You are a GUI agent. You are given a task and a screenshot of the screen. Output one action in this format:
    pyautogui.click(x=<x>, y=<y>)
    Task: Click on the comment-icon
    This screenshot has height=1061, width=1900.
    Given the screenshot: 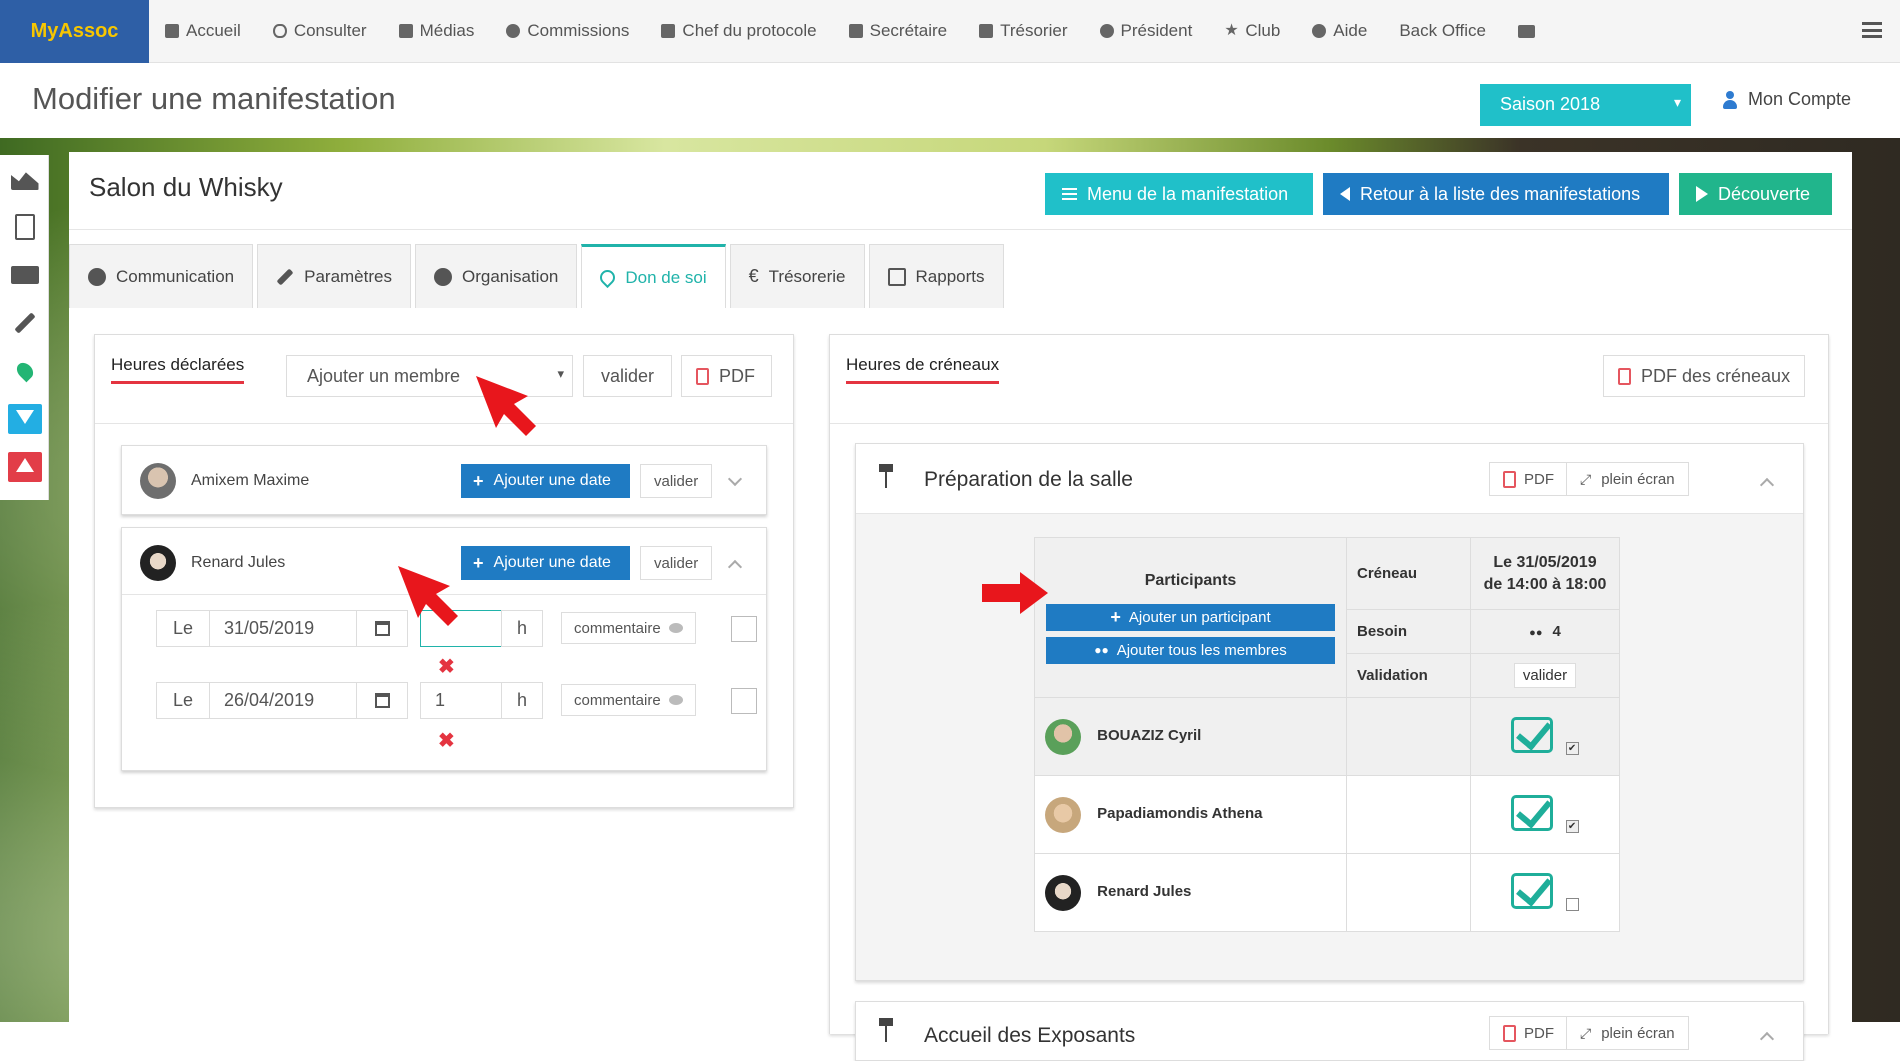 What is the action you would take?
    pyautogui.click(x=675, y=700)
    